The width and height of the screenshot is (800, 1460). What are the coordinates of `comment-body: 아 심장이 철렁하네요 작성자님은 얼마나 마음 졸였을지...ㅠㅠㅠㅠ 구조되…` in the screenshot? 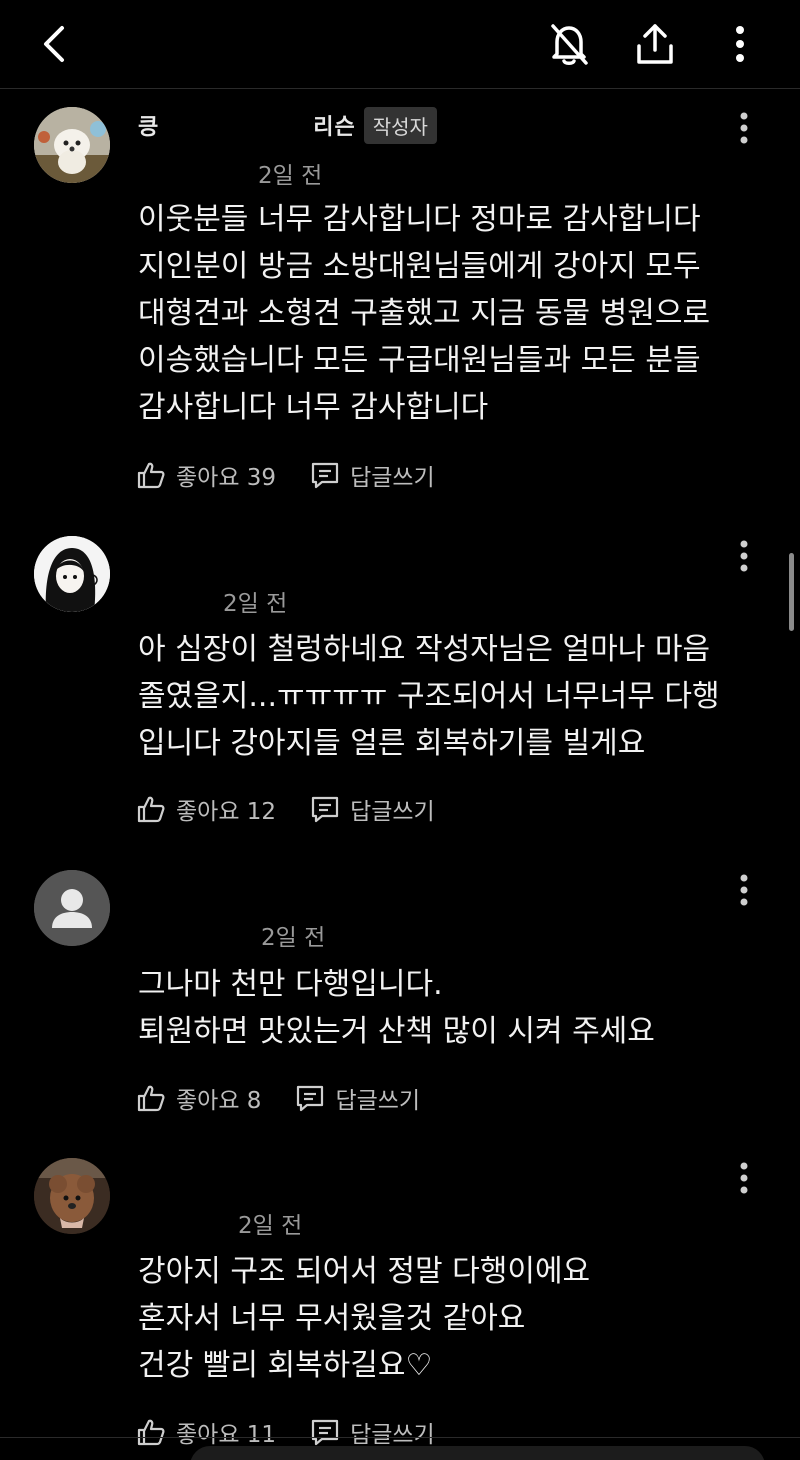 It's located at (429, 696).